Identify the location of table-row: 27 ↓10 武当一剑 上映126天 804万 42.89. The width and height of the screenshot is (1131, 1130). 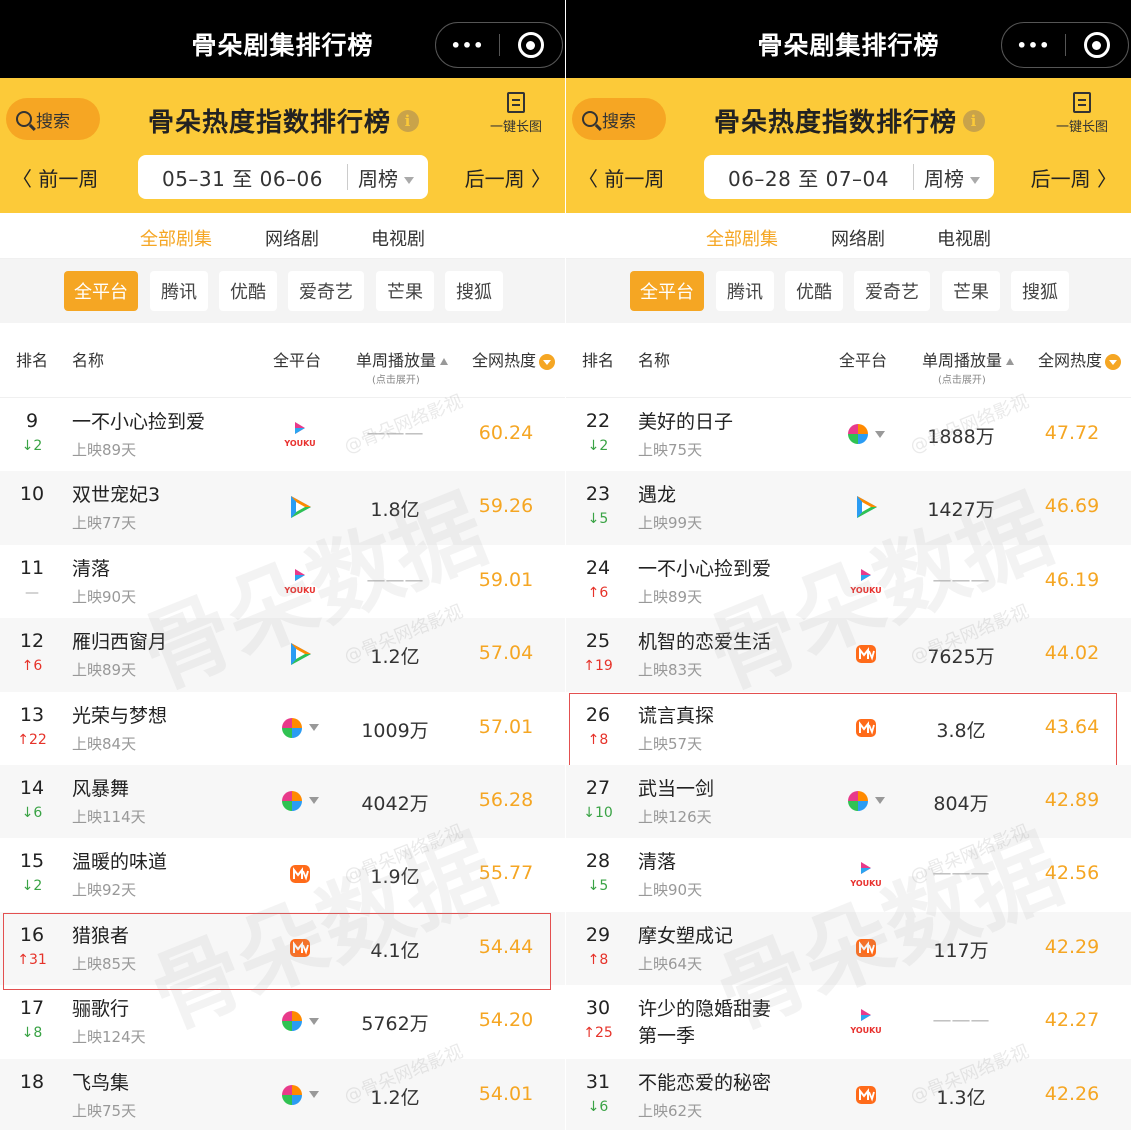
(848, 801).